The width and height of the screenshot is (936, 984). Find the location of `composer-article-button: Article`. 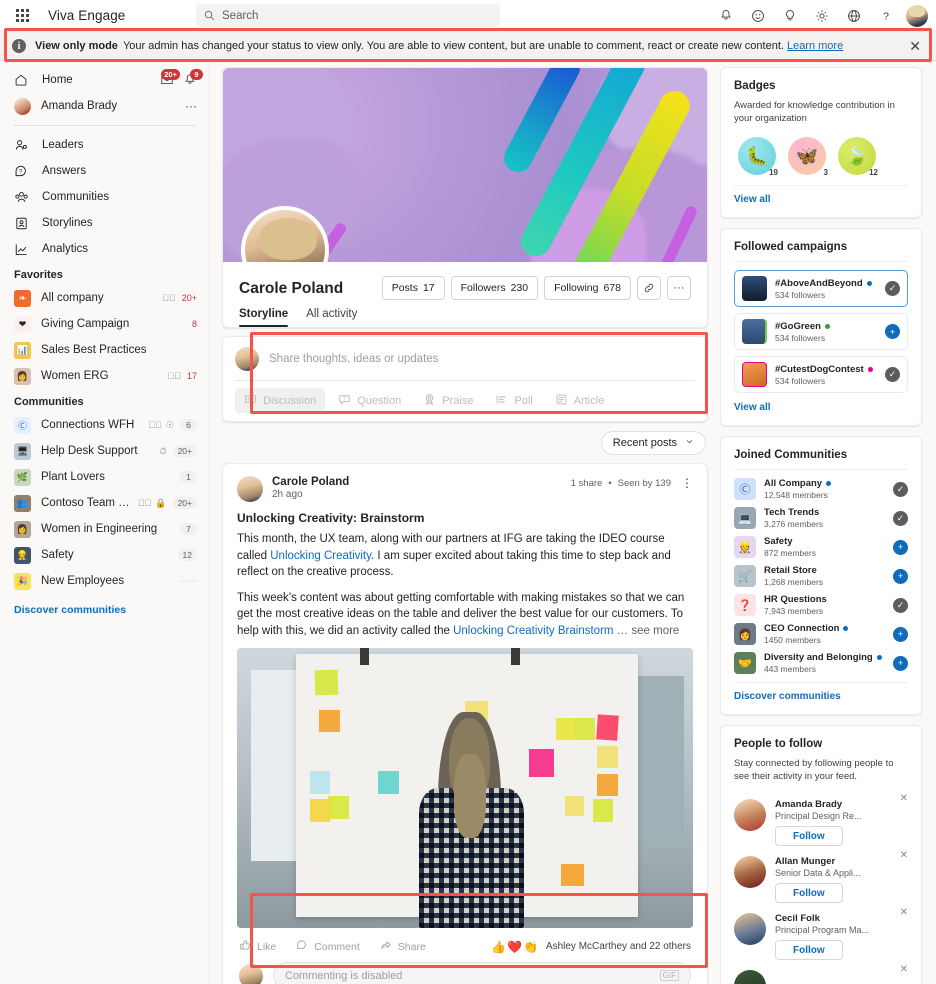

composer-article-button: Article is located at coordinates (580, 400).